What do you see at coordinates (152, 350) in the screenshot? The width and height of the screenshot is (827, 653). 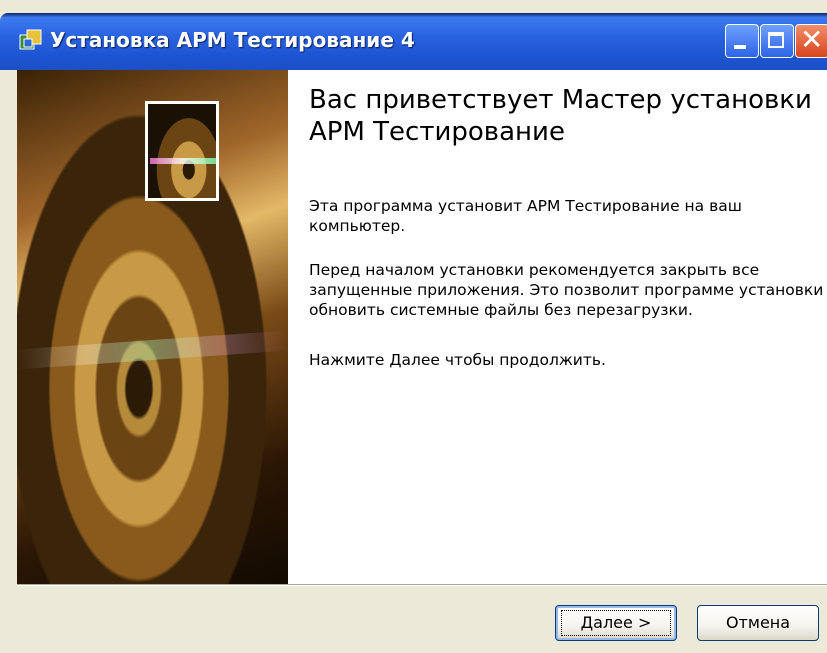 I see `disc-shine` at bounding box center [152, 350].